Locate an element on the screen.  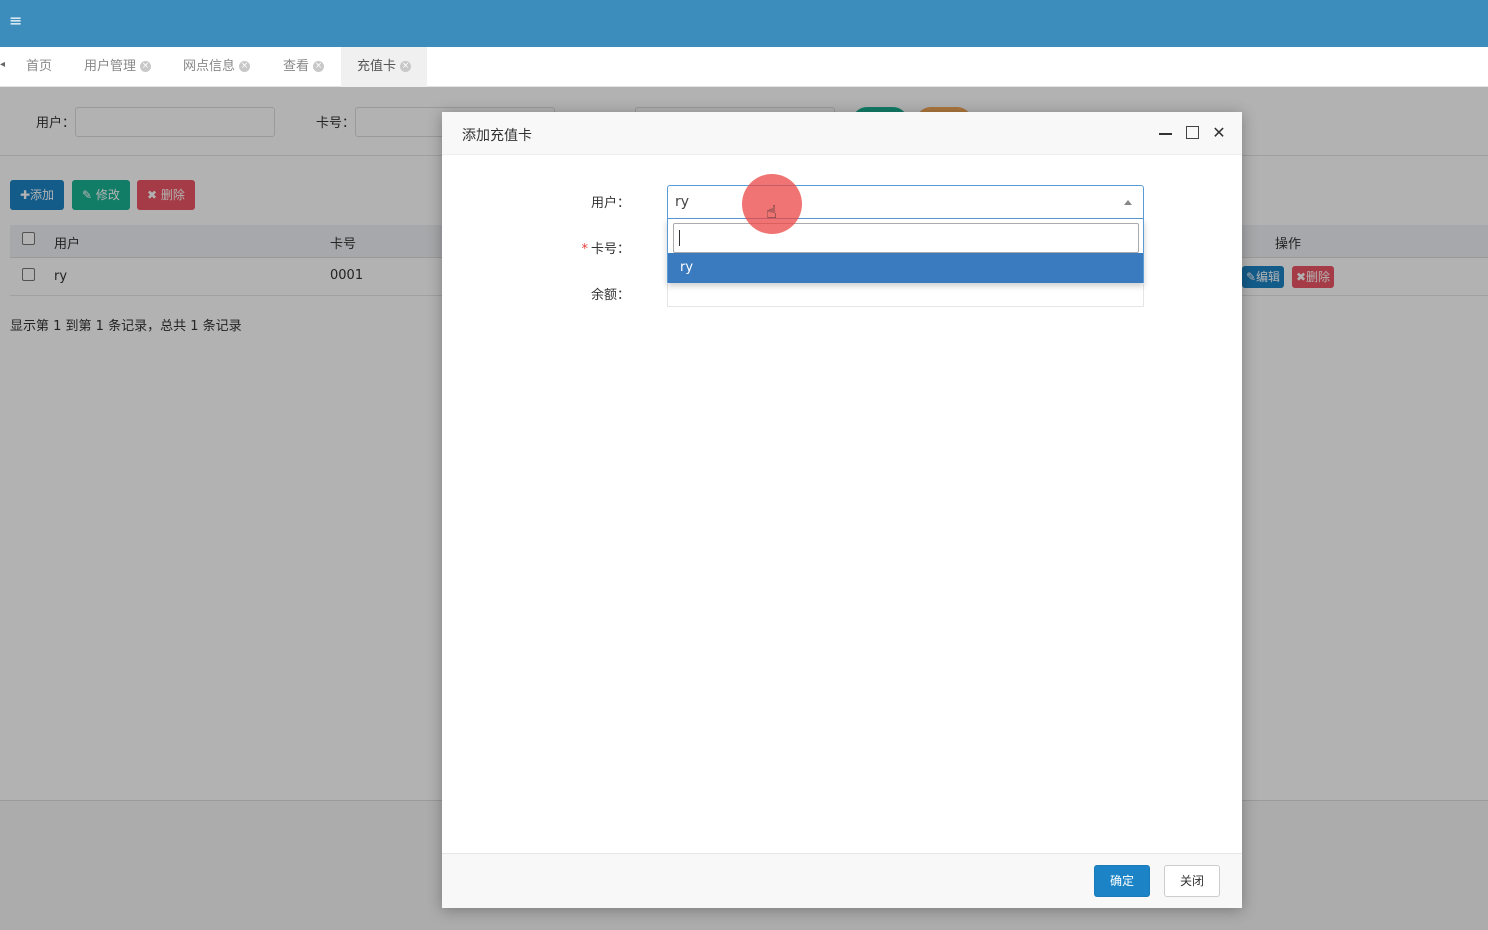
tab-label: 网点信息 is located at coordinates (209, 66).